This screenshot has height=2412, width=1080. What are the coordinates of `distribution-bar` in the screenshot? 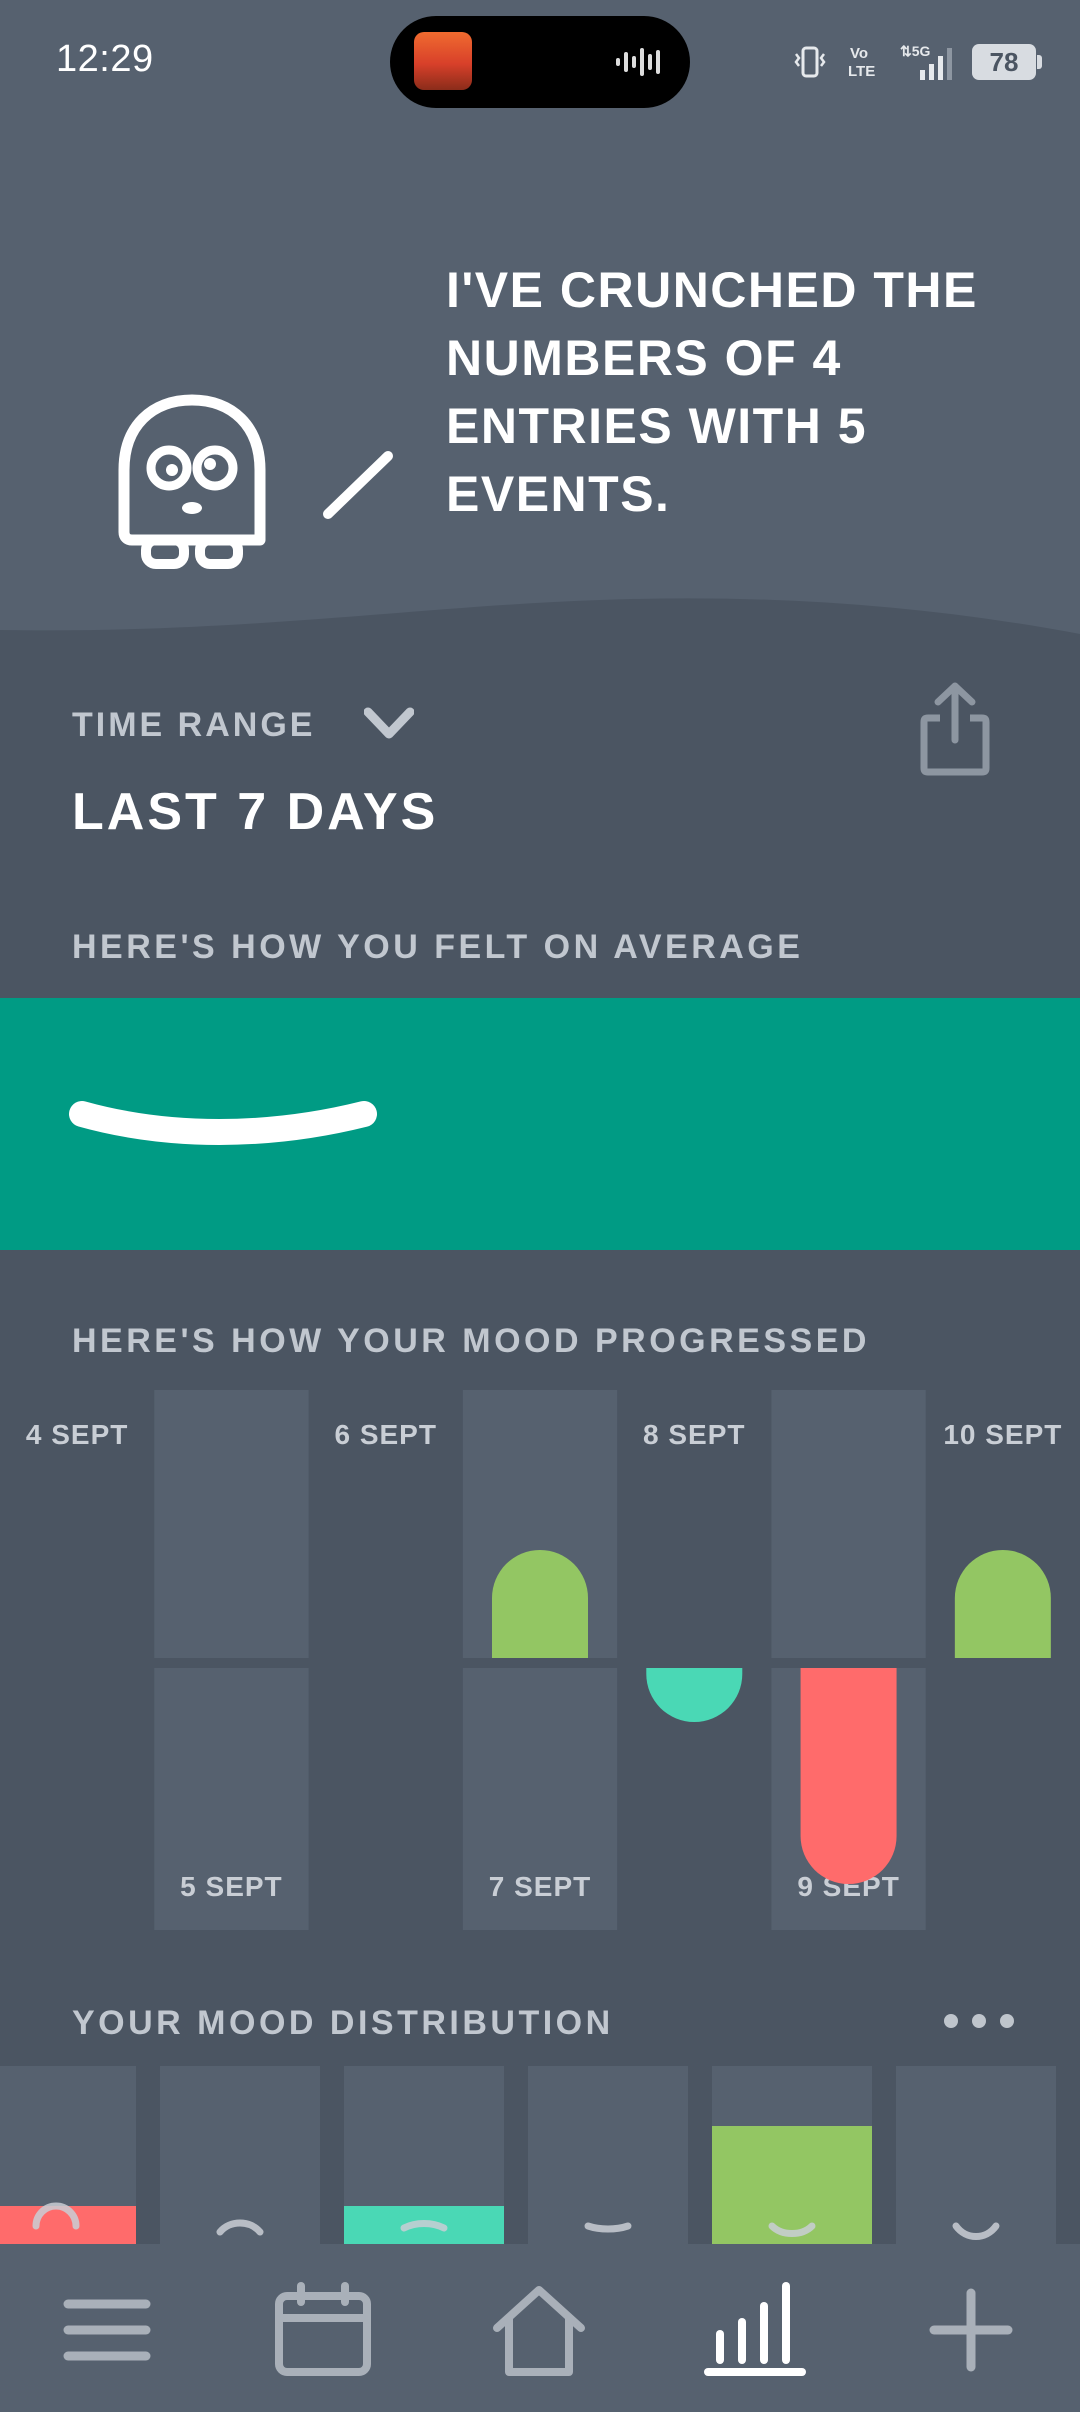 It's located at (792, 2186).